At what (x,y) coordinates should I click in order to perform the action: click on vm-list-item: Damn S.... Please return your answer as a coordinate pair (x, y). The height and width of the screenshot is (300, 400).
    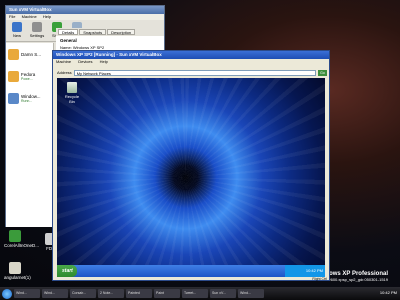
    Looking at the image, I should click on (29, 54).